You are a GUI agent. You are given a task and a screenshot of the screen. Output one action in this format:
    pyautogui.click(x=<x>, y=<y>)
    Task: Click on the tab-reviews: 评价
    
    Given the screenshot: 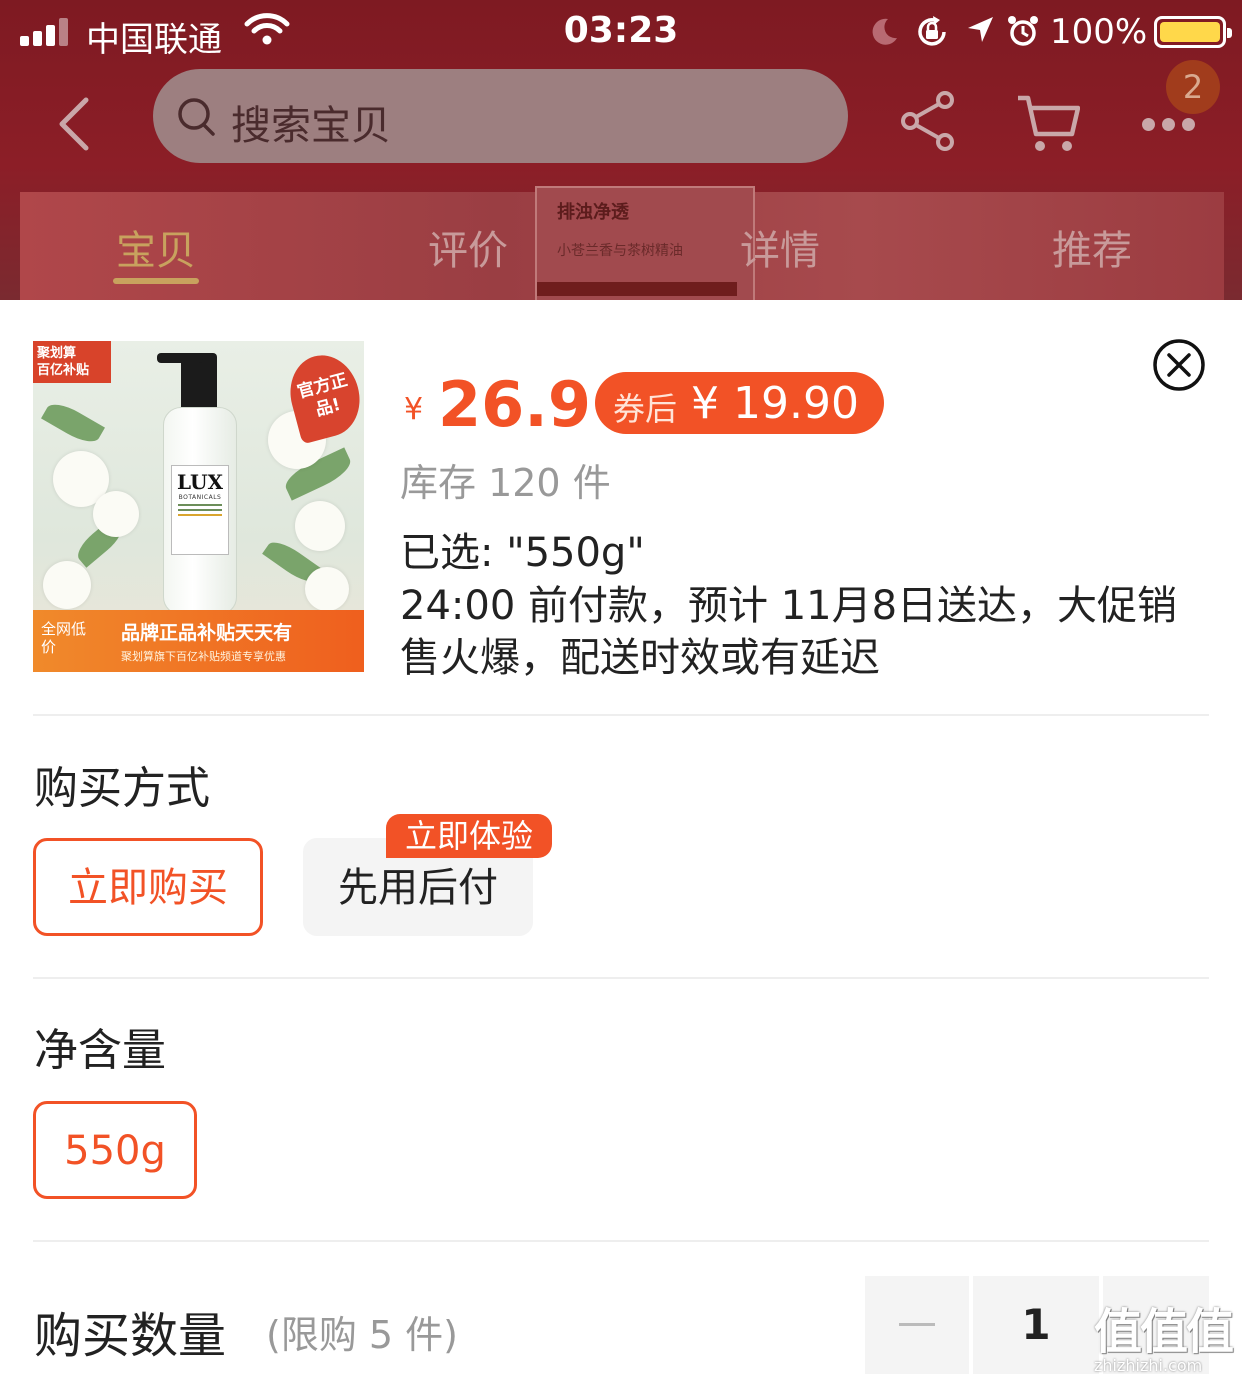 What is the action you would take?
    pyautogui.click(x=468, y=247)
    